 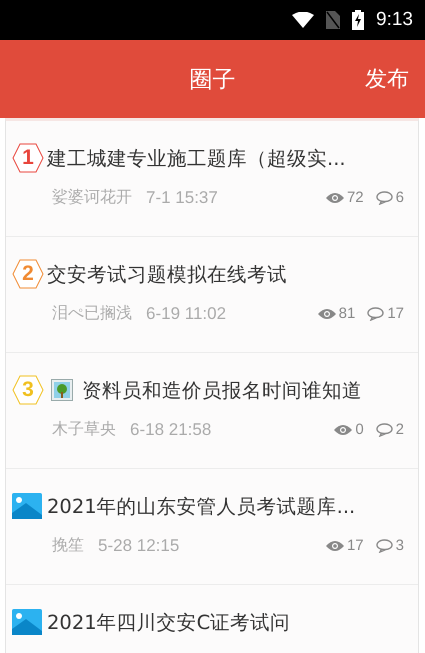 What do you see at coordinates (28, 158) in the screenshot?
I see `rank-number: 1` at bounding box center [28, 158].